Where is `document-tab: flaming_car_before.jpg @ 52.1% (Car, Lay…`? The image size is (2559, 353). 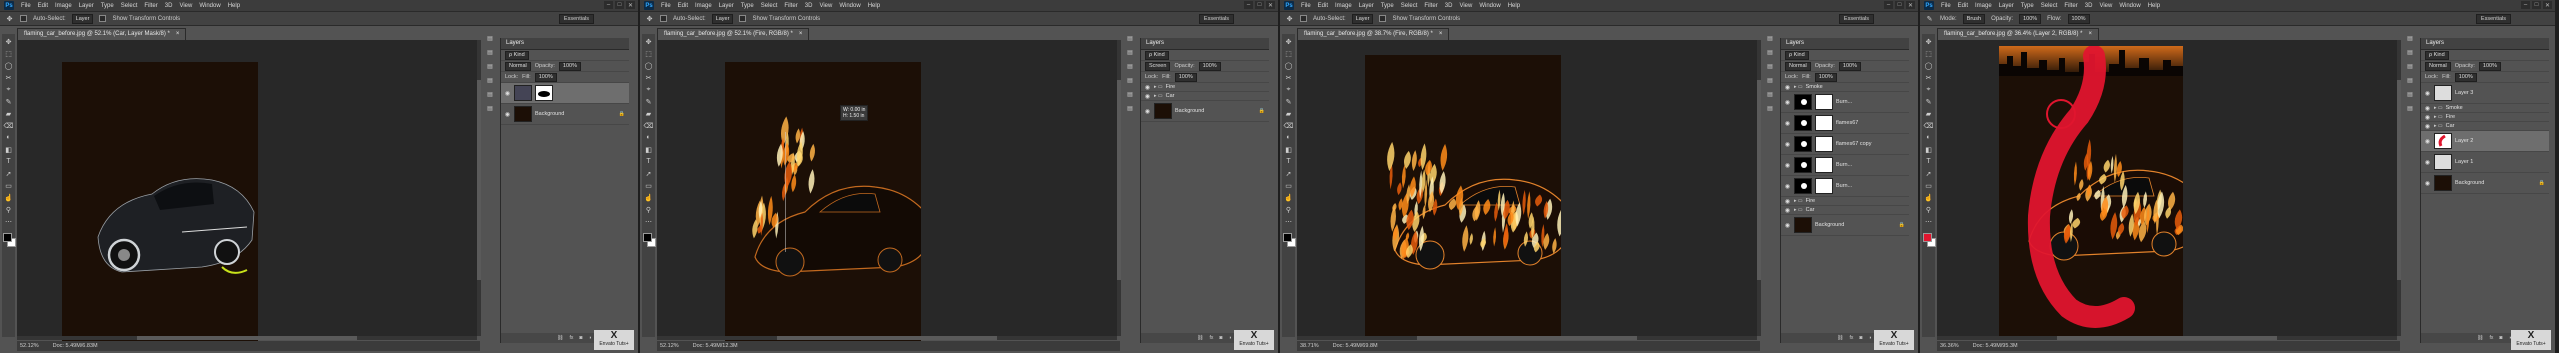 document-tab: flaming_car_before.jpg @ 52.1% (Car, Lay… is located at coordinates (102, 34).